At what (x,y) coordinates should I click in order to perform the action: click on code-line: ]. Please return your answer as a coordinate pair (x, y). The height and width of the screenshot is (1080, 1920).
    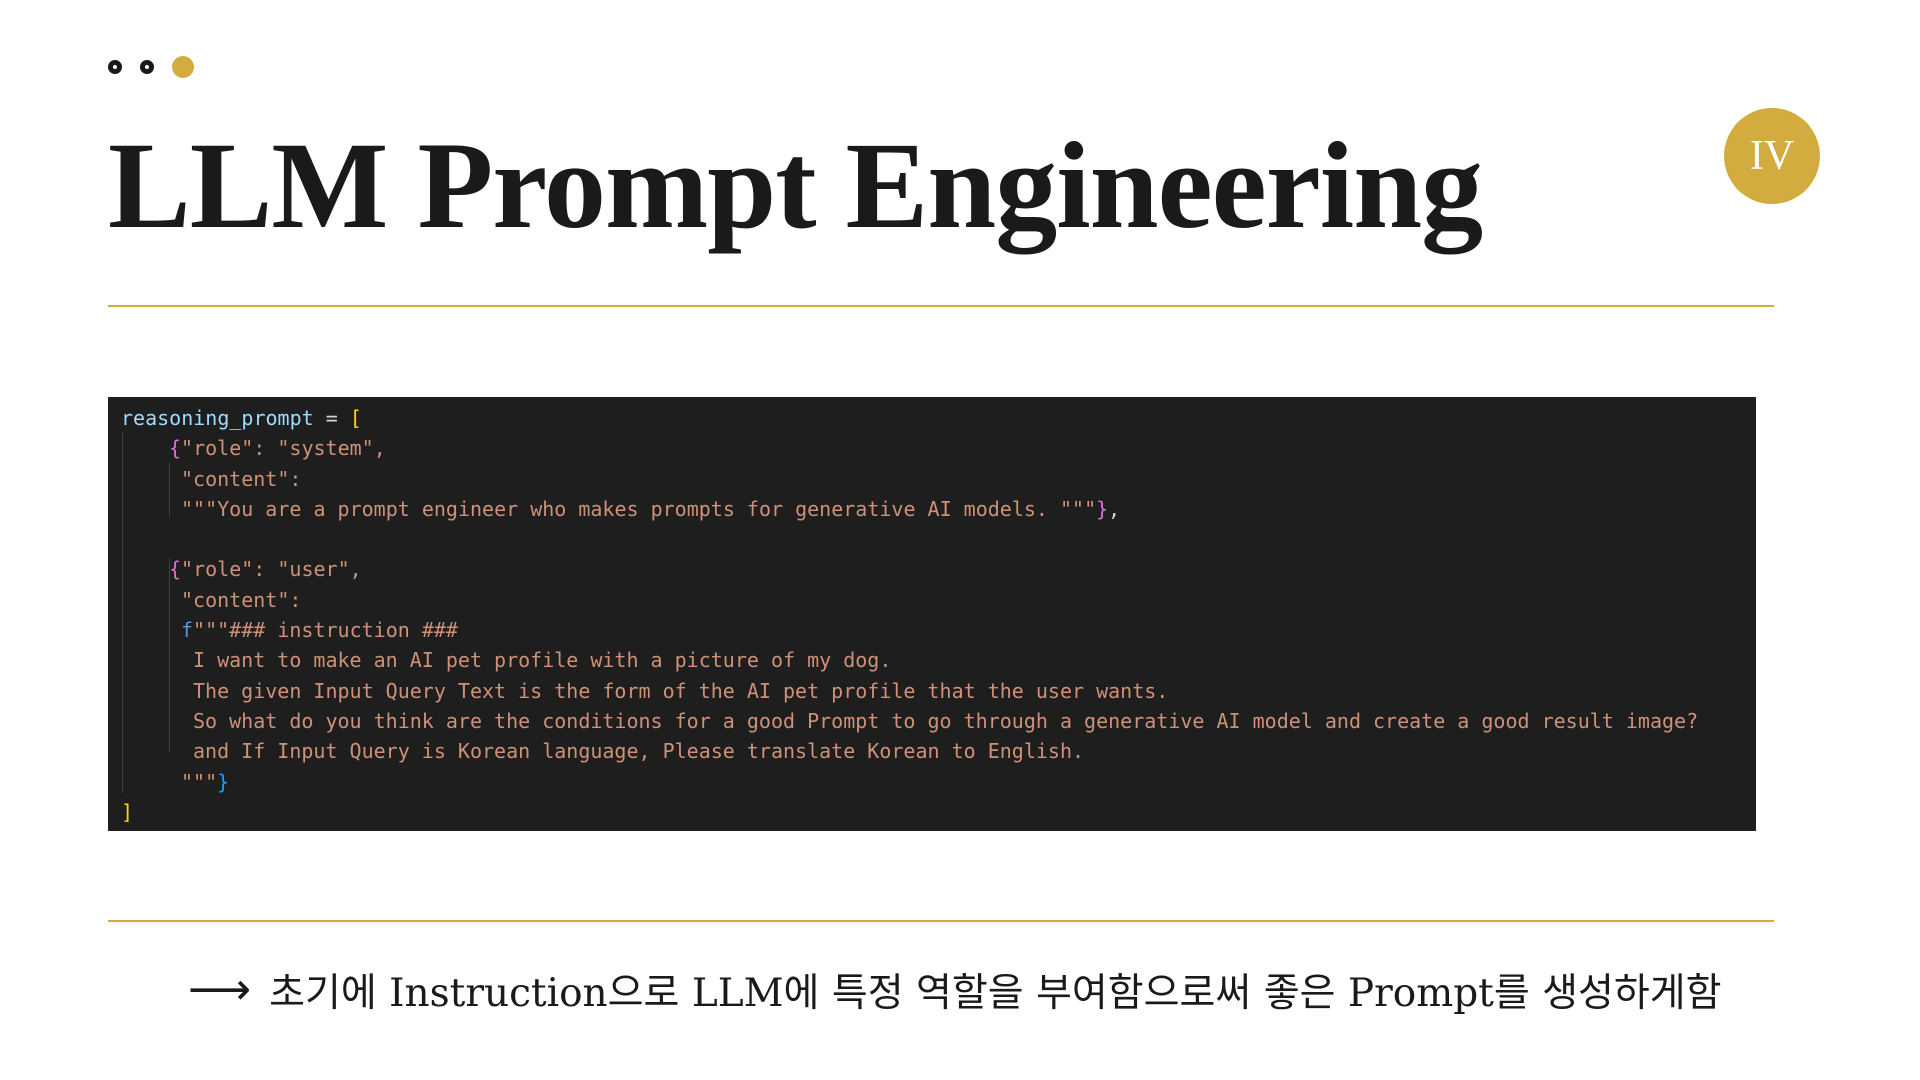
    Looking at the image, I should click on (938, 812).